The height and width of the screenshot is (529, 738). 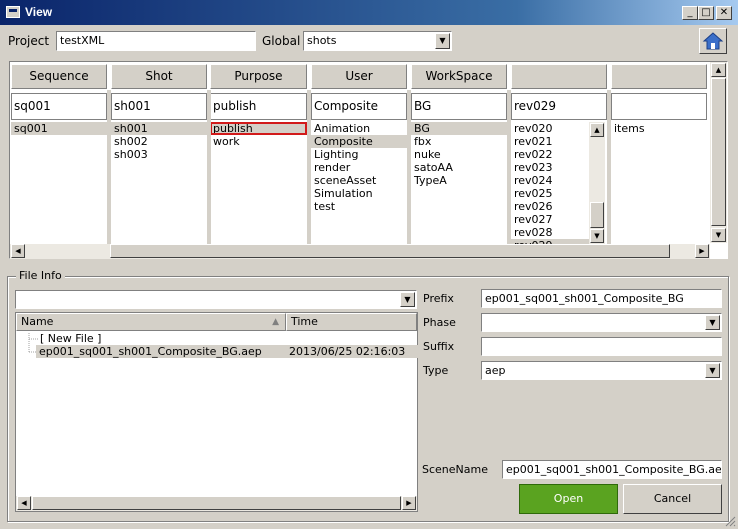 I want to click on sequence-list: sq001, so click(x=59, y=183).